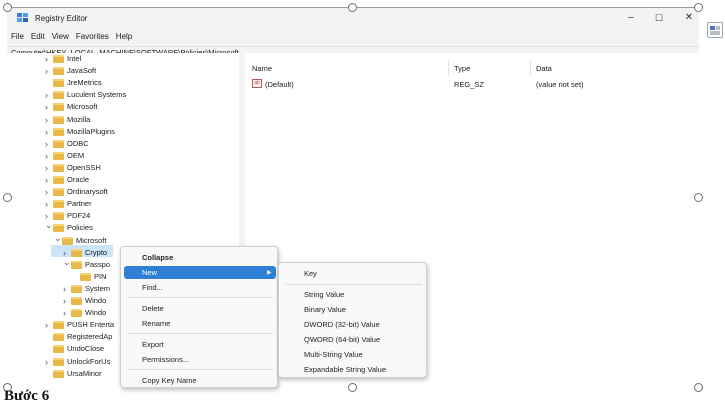 The height and width of the screenshot is (405, 725). Describe the element at coordinates (121, 144) in the screenshot. I see `tree-item: › ODBC` at that location.